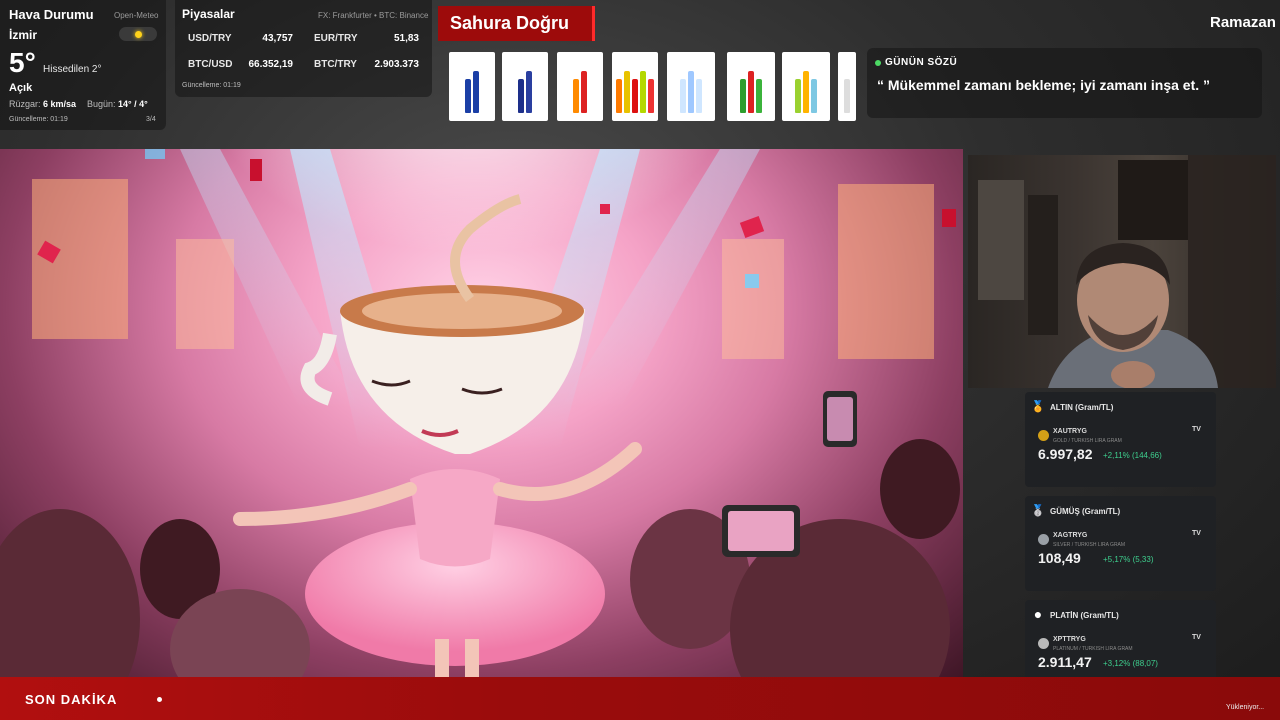 This screenshot has width=1280, height=720. I want to click on wind-label: Rüzgar:, so click(25, 104).